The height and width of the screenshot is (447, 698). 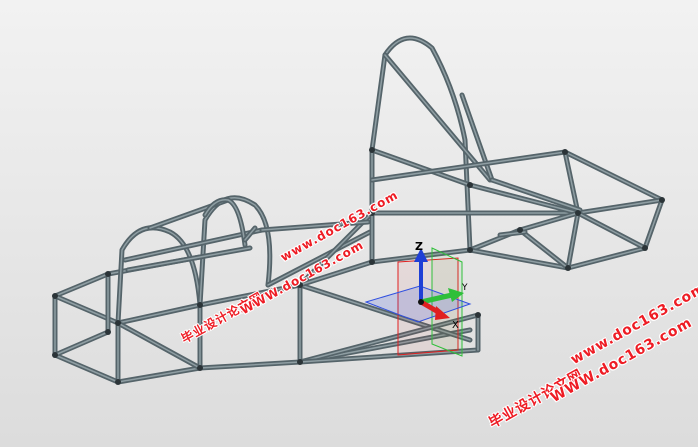 What do you see at coordinates (159, 314) in the screenshot?
I see `front-lower-rail-highlight` at bounding box center [159, 314].